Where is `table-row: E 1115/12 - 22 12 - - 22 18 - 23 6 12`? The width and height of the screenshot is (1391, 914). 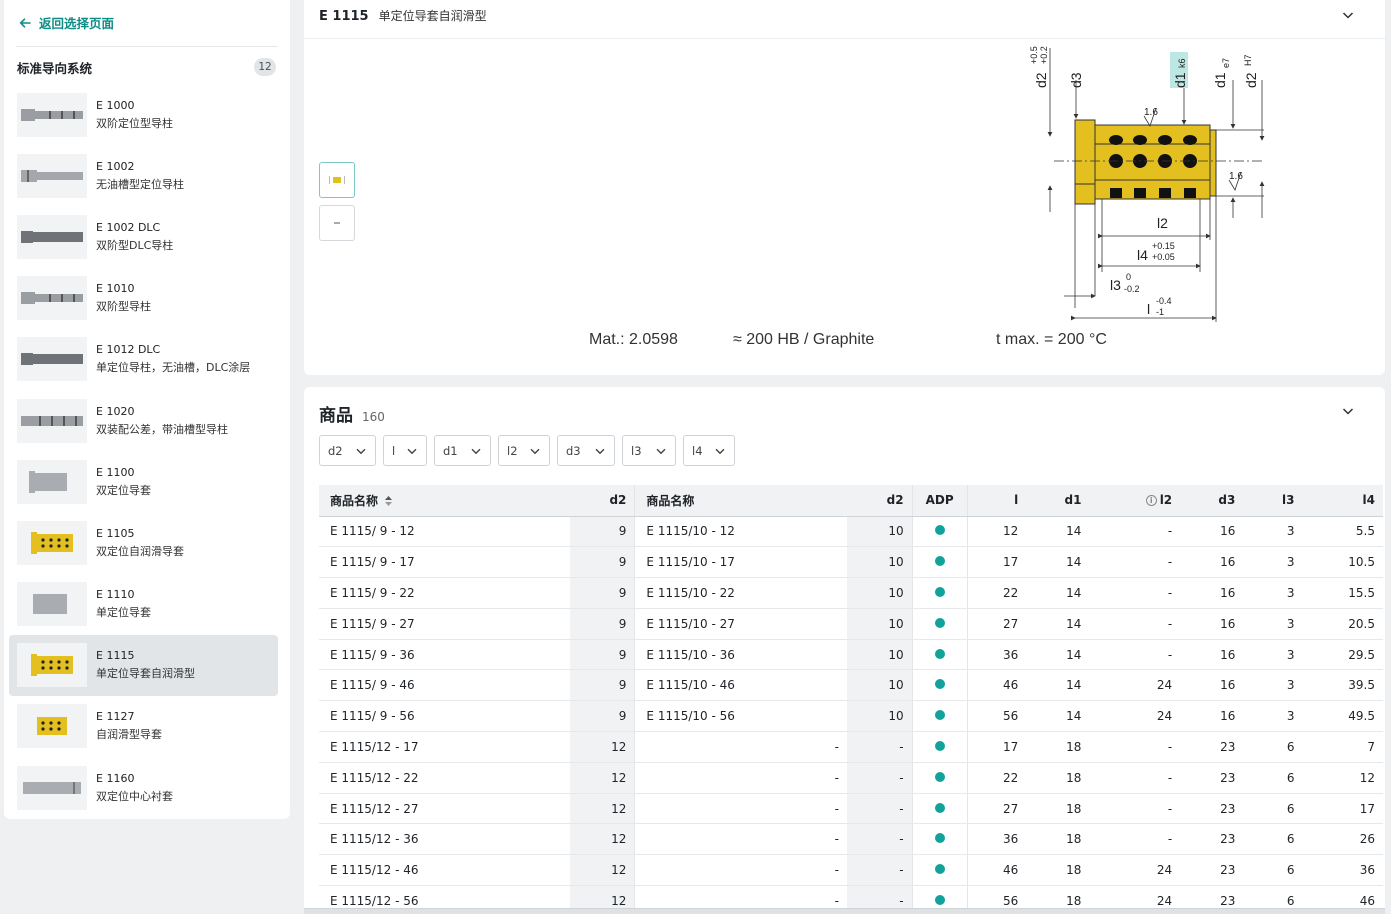 table-row: E 1115/12 - 22 12 - - 22 18 - 23 6 12 is located at coordinates (851, 778).